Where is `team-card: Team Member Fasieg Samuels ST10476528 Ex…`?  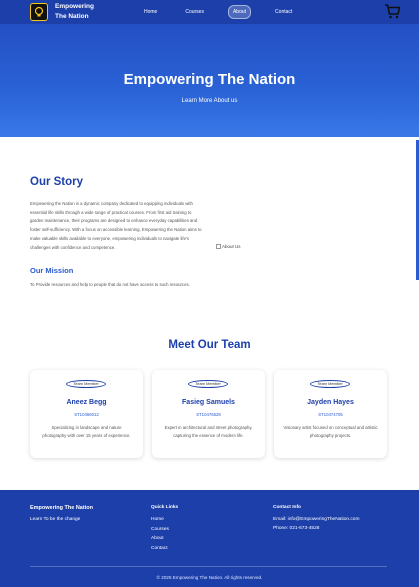 team-card: Team Member Fasieg Samuels ST10476528 Ex… is located at coordinates (208, 414).